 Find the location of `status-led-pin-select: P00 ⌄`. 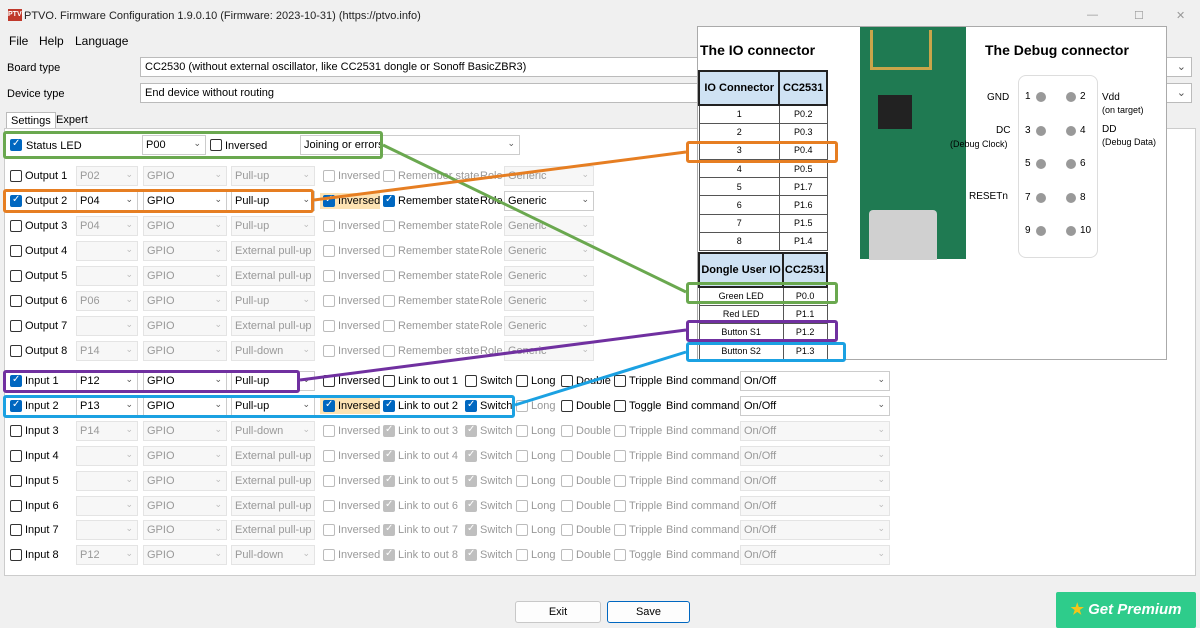

status-led-pin-select: P00 ⌄ is located at coordinates (174, 145).